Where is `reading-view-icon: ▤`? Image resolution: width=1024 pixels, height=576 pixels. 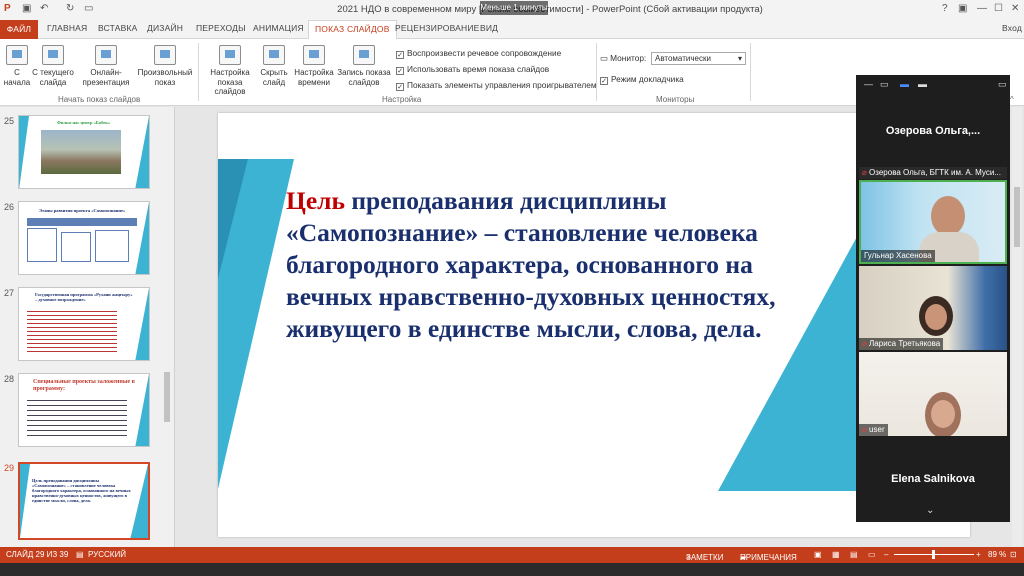
reading-view-icon: ▤ is located at coordinates (854, 554).